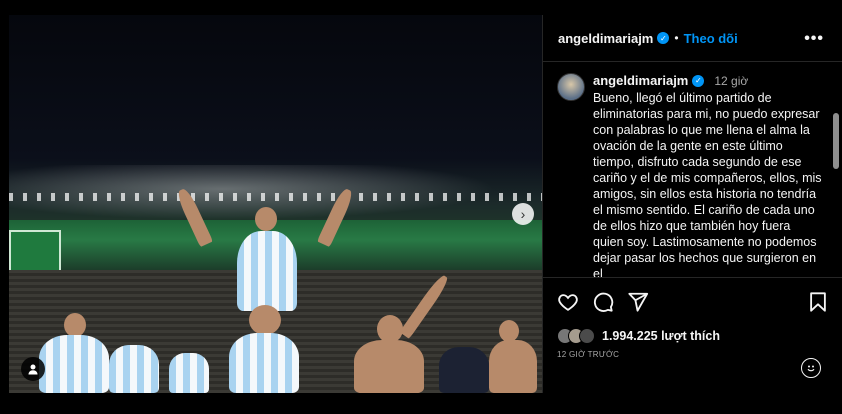 The image size is (842, 414). I want to click on user-tag-icon, so click(33, 369).